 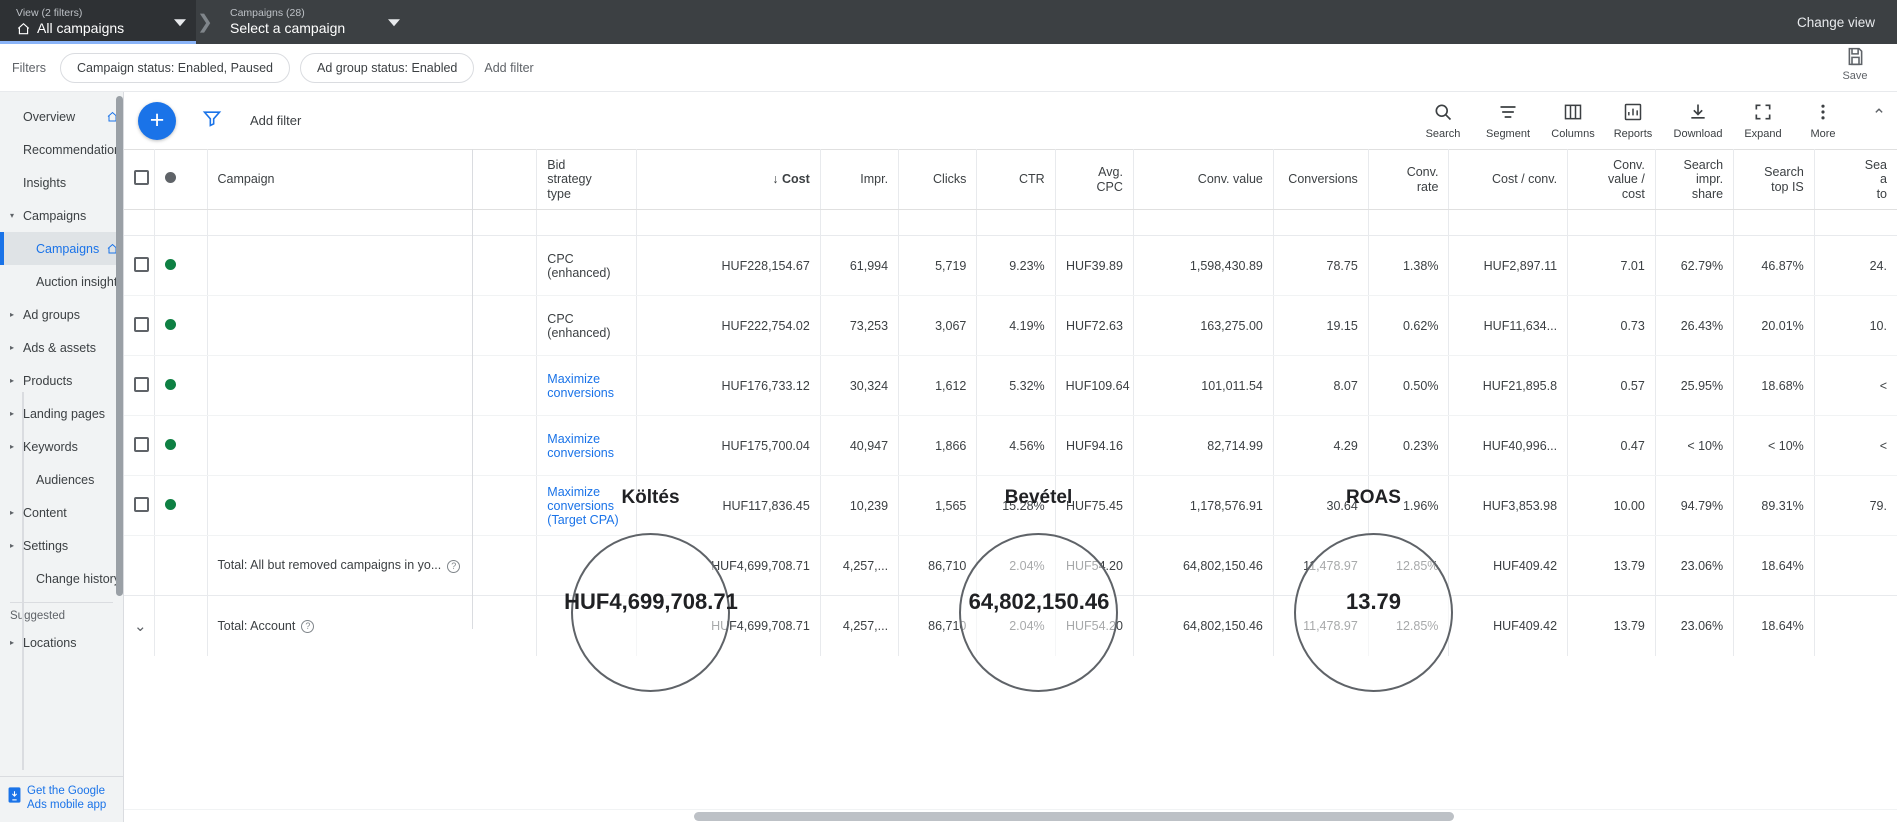 I want to click on toolbar-expand-button: Expand, so click(x=1763, y=121).